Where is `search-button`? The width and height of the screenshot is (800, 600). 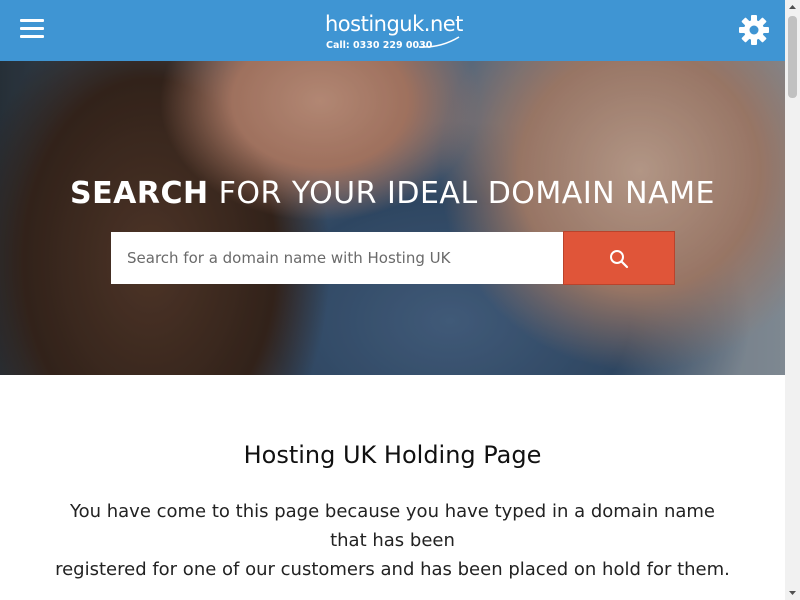 search-button is located at coordinates (619, 258).